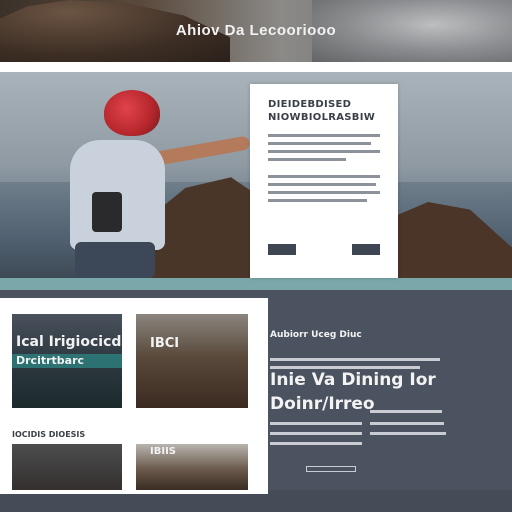 This screenshot has height=512, width=512. Describe the element at coordinates (192, 467) in the screenshot. I see `gallery-thumb-4: IBIIS` at that location.